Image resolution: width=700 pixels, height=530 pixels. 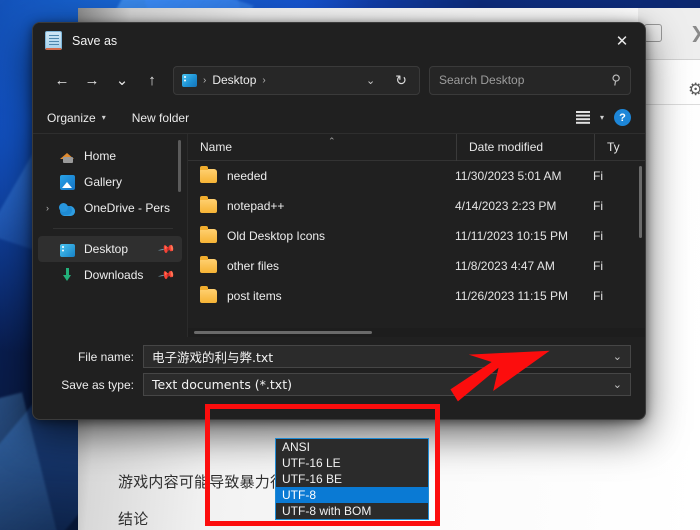 I want to click on command-bar: Organize ▾ New folder ▾ ?, so click(x=339, y=118).